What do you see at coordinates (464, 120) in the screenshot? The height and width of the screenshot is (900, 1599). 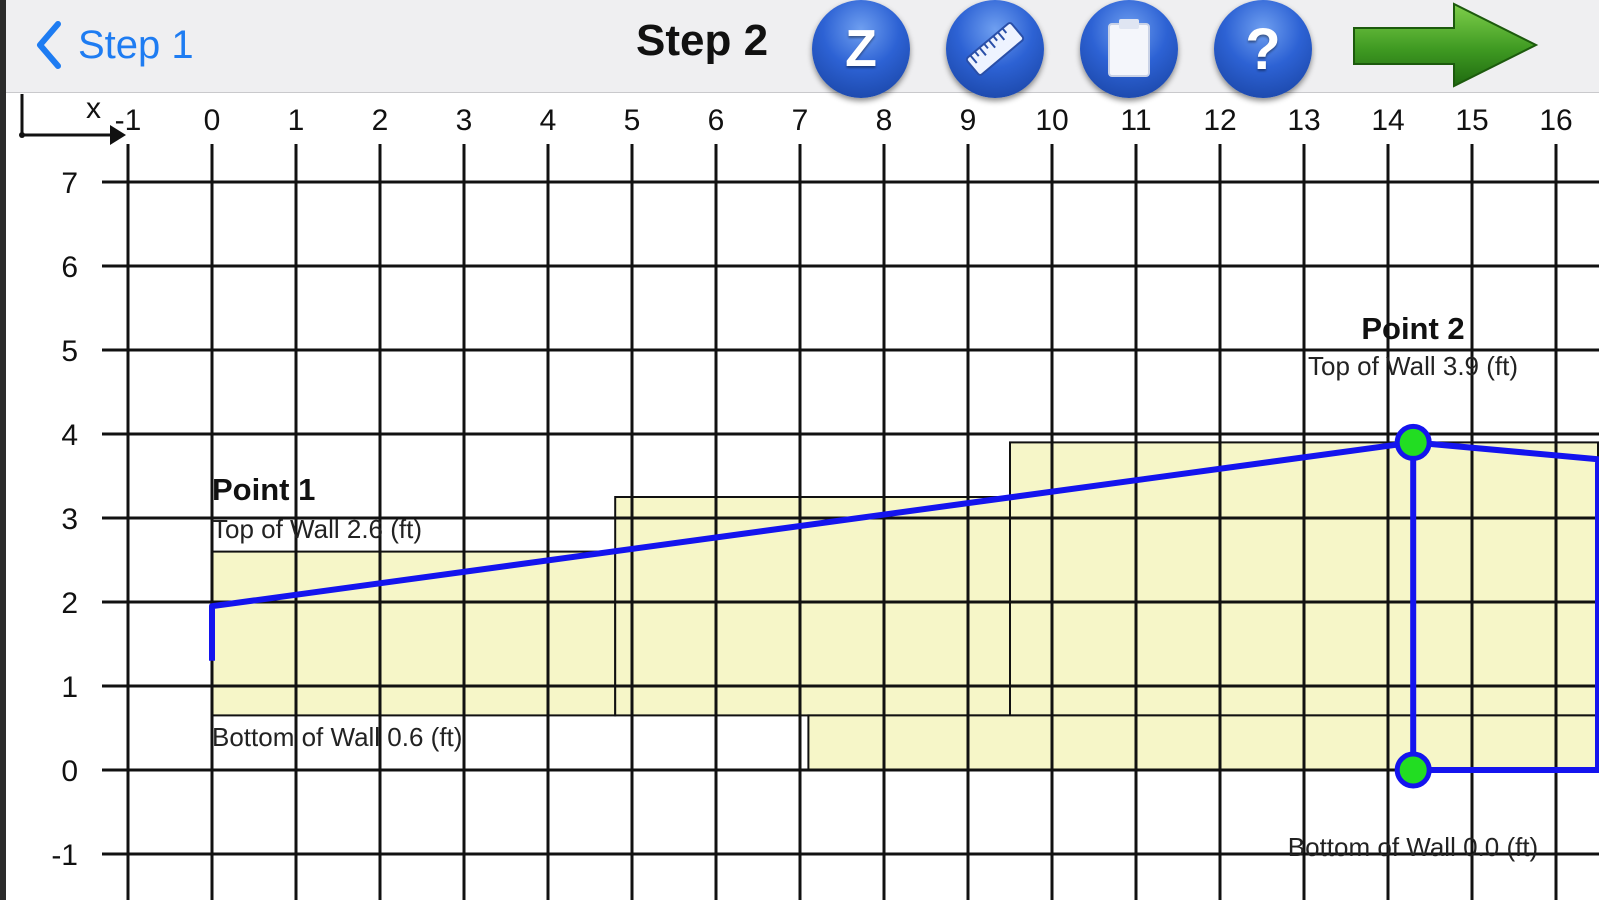 I see `x-tick-label: 3` at bounding box center [464, 120].